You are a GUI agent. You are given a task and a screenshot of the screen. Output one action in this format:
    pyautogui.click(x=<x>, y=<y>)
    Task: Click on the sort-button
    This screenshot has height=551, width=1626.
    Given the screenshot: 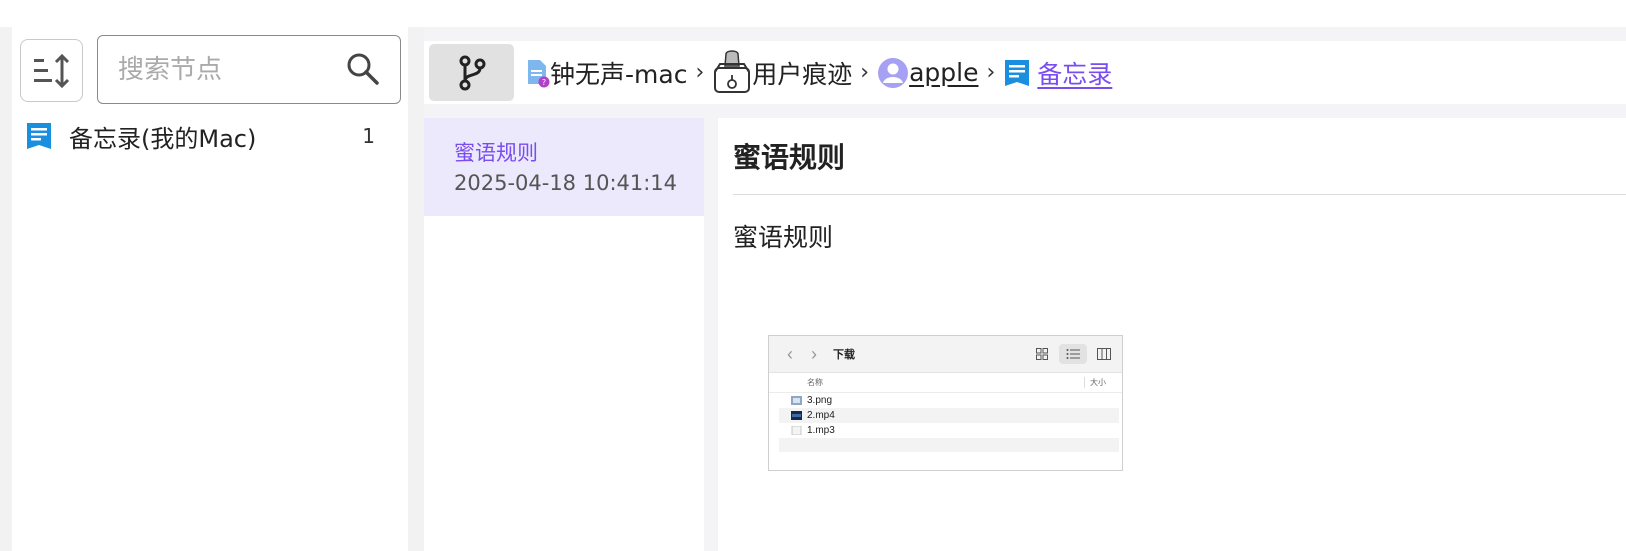 What is the action you would take?
    pyautogui.click(x=51, y=70)
    